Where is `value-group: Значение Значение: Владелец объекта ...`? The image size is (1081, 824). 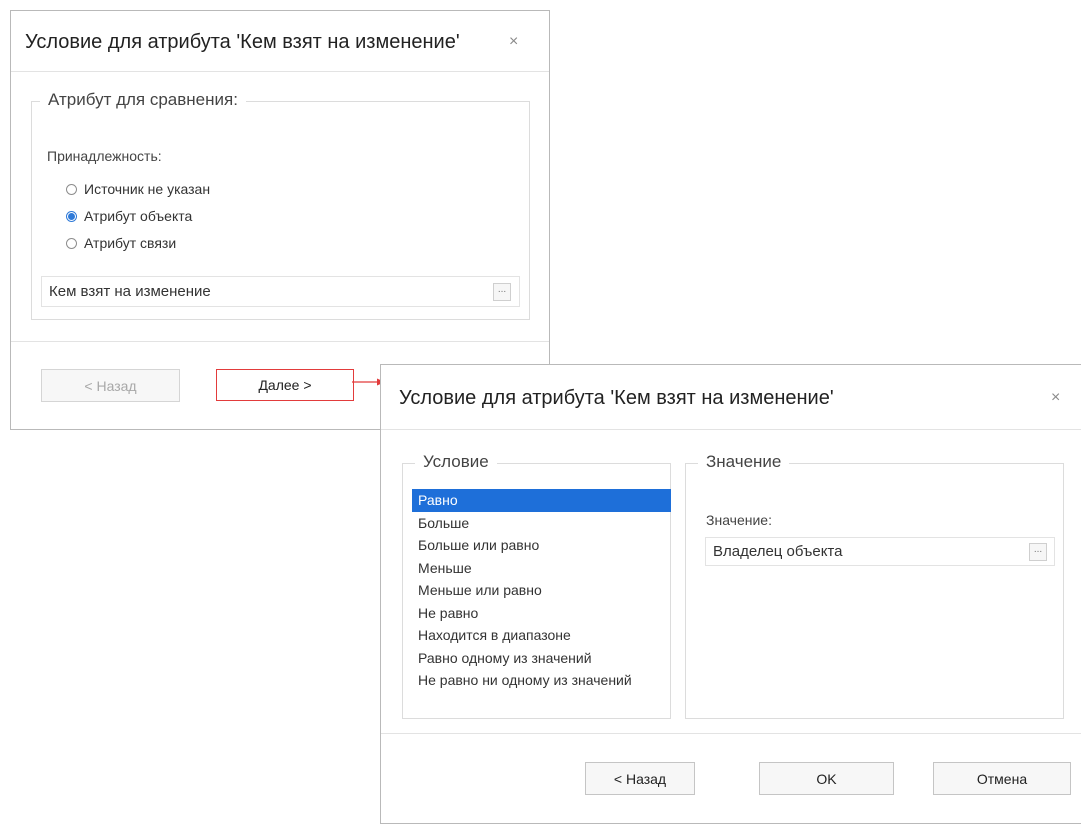 value-group: Значение Значение: Владелец объекта ... is located at coordinates (874, 585).